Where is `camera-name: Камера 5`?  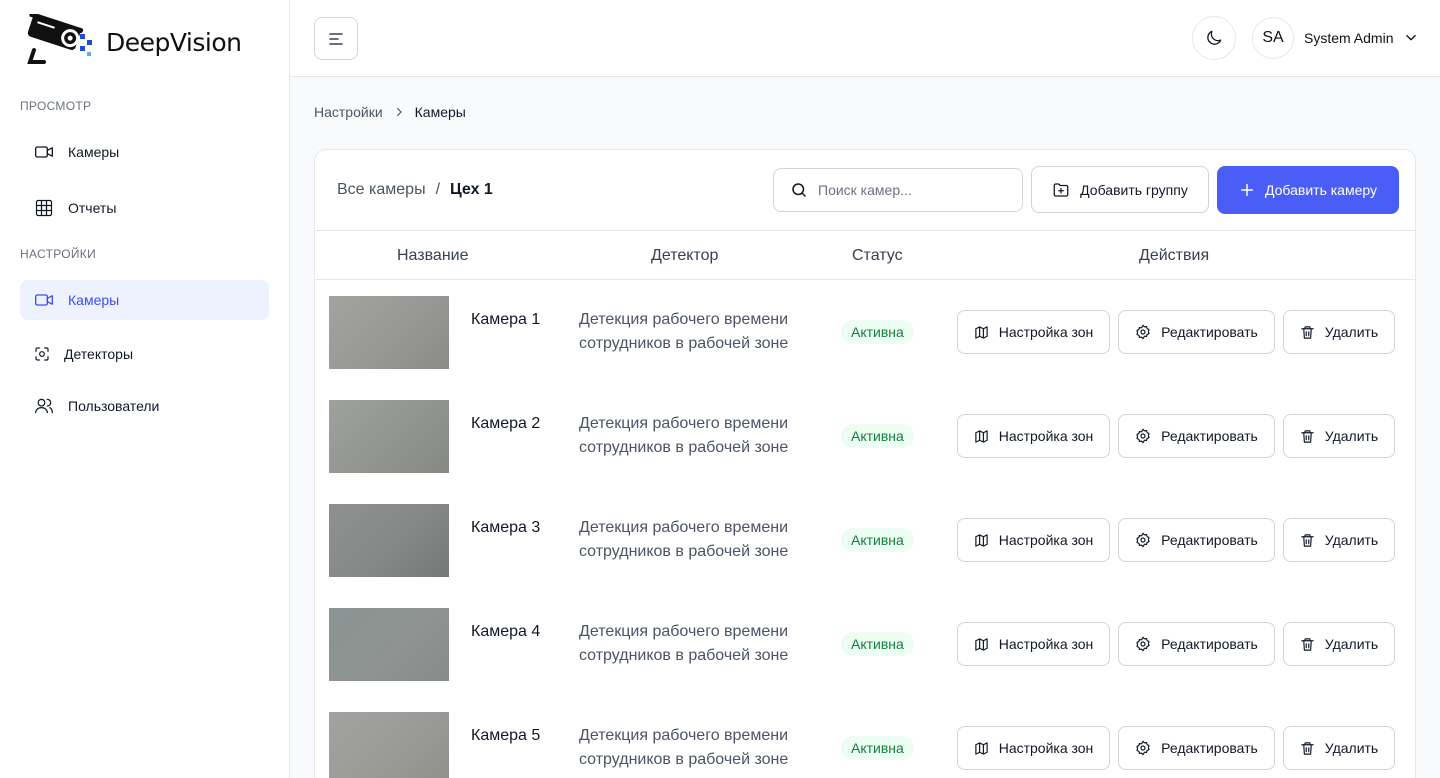 camera-name: Камера 5 is located at coordinates (506, 735).